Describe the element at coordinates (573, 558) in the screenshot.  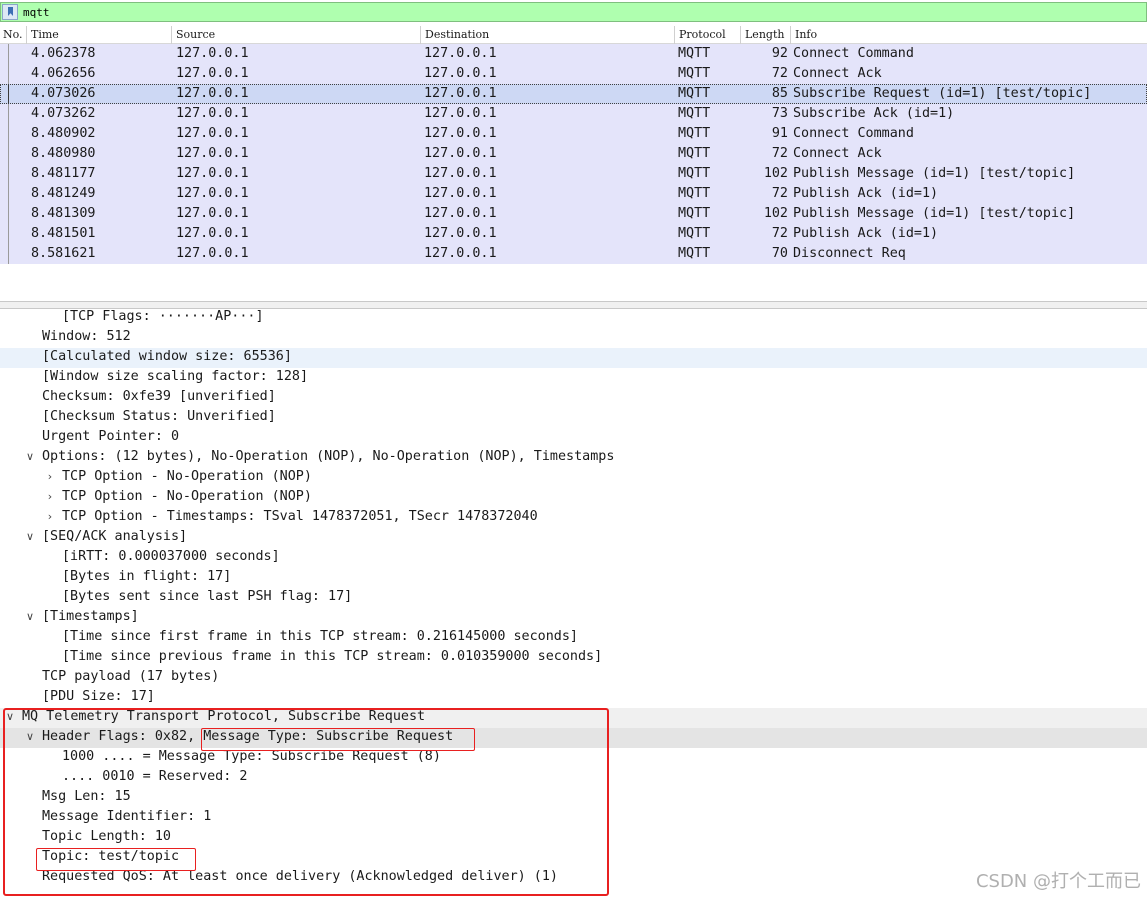
I see `detail-row: [iRTT: 0.000037000 seconds]` at that location.